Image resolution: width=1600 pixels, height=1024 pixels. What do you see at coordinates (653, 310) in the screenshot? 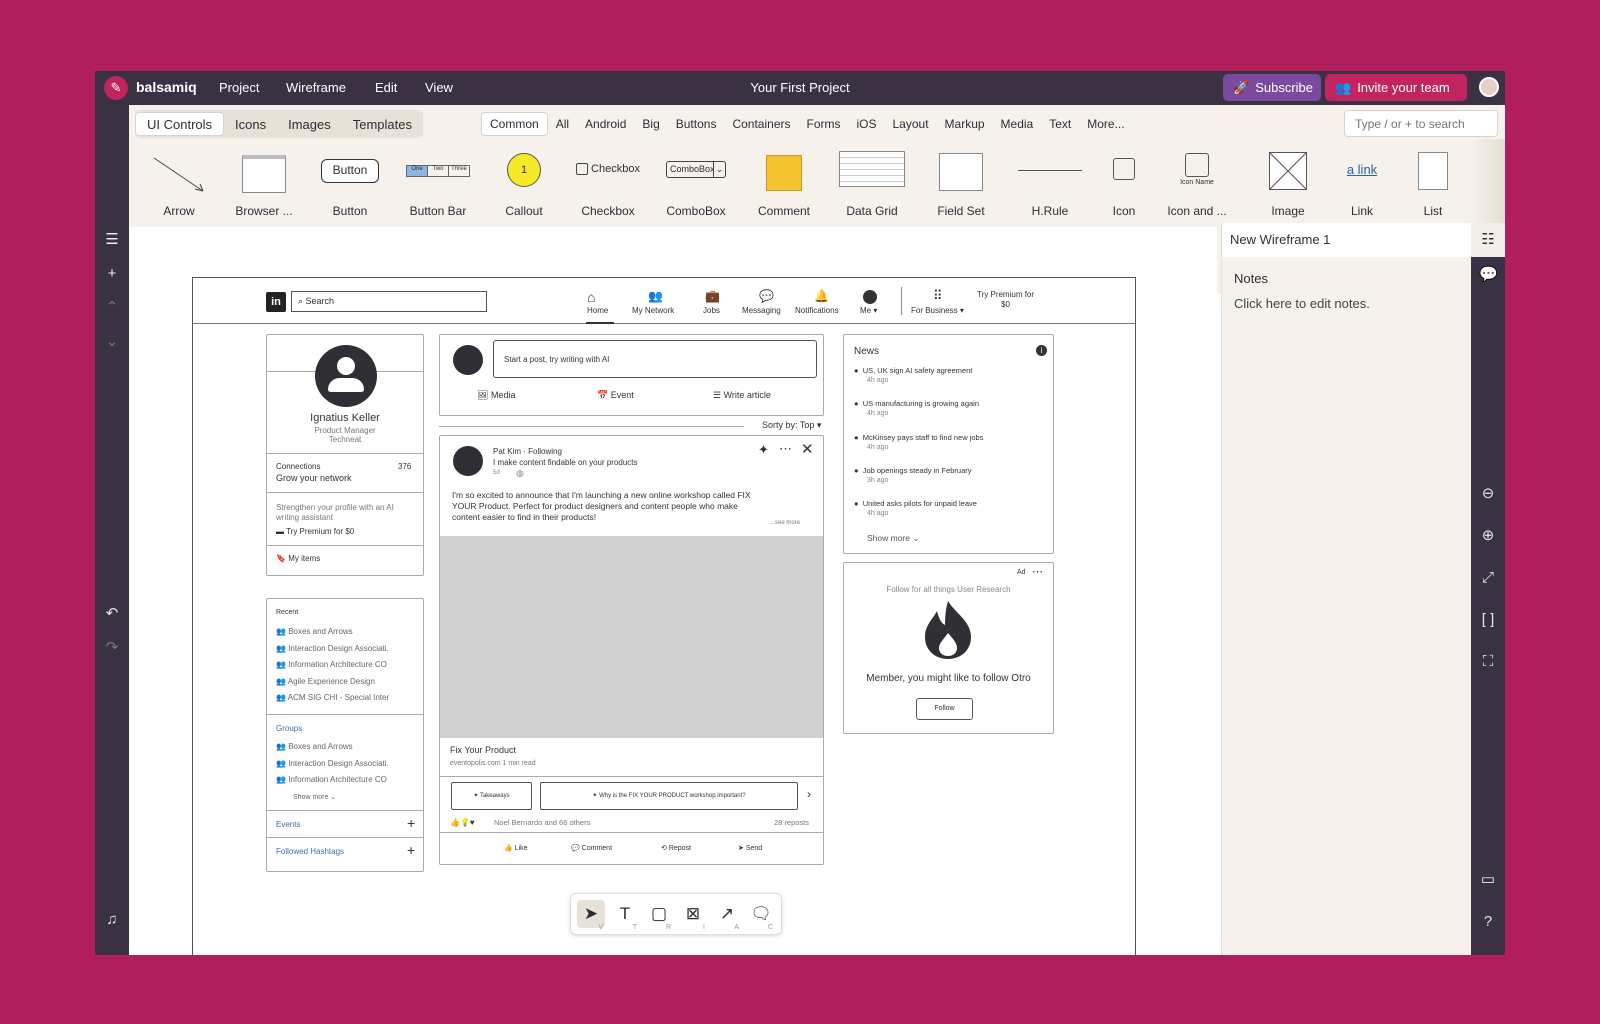
I see `wf-nav-network: My Network` at bounding box center [653, 310].